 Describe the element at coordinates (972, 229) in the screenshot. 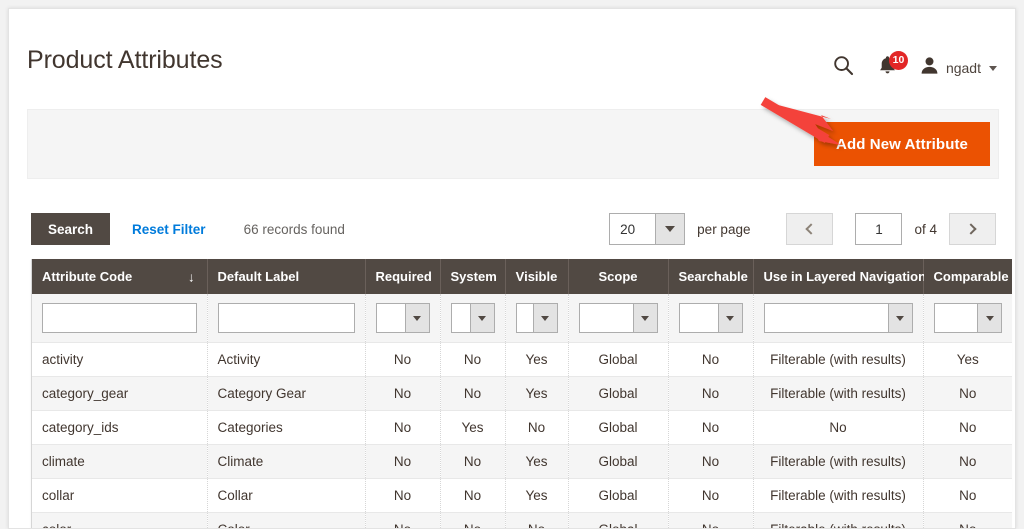

I see `next-page-button` at that location.